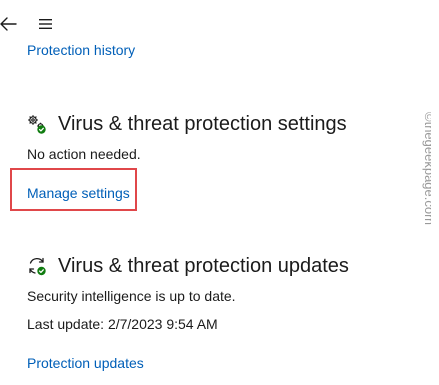 This screenshot has width=439, height=385. I want to click on watermark: ©thegeekpage.com, so click(424, 180).